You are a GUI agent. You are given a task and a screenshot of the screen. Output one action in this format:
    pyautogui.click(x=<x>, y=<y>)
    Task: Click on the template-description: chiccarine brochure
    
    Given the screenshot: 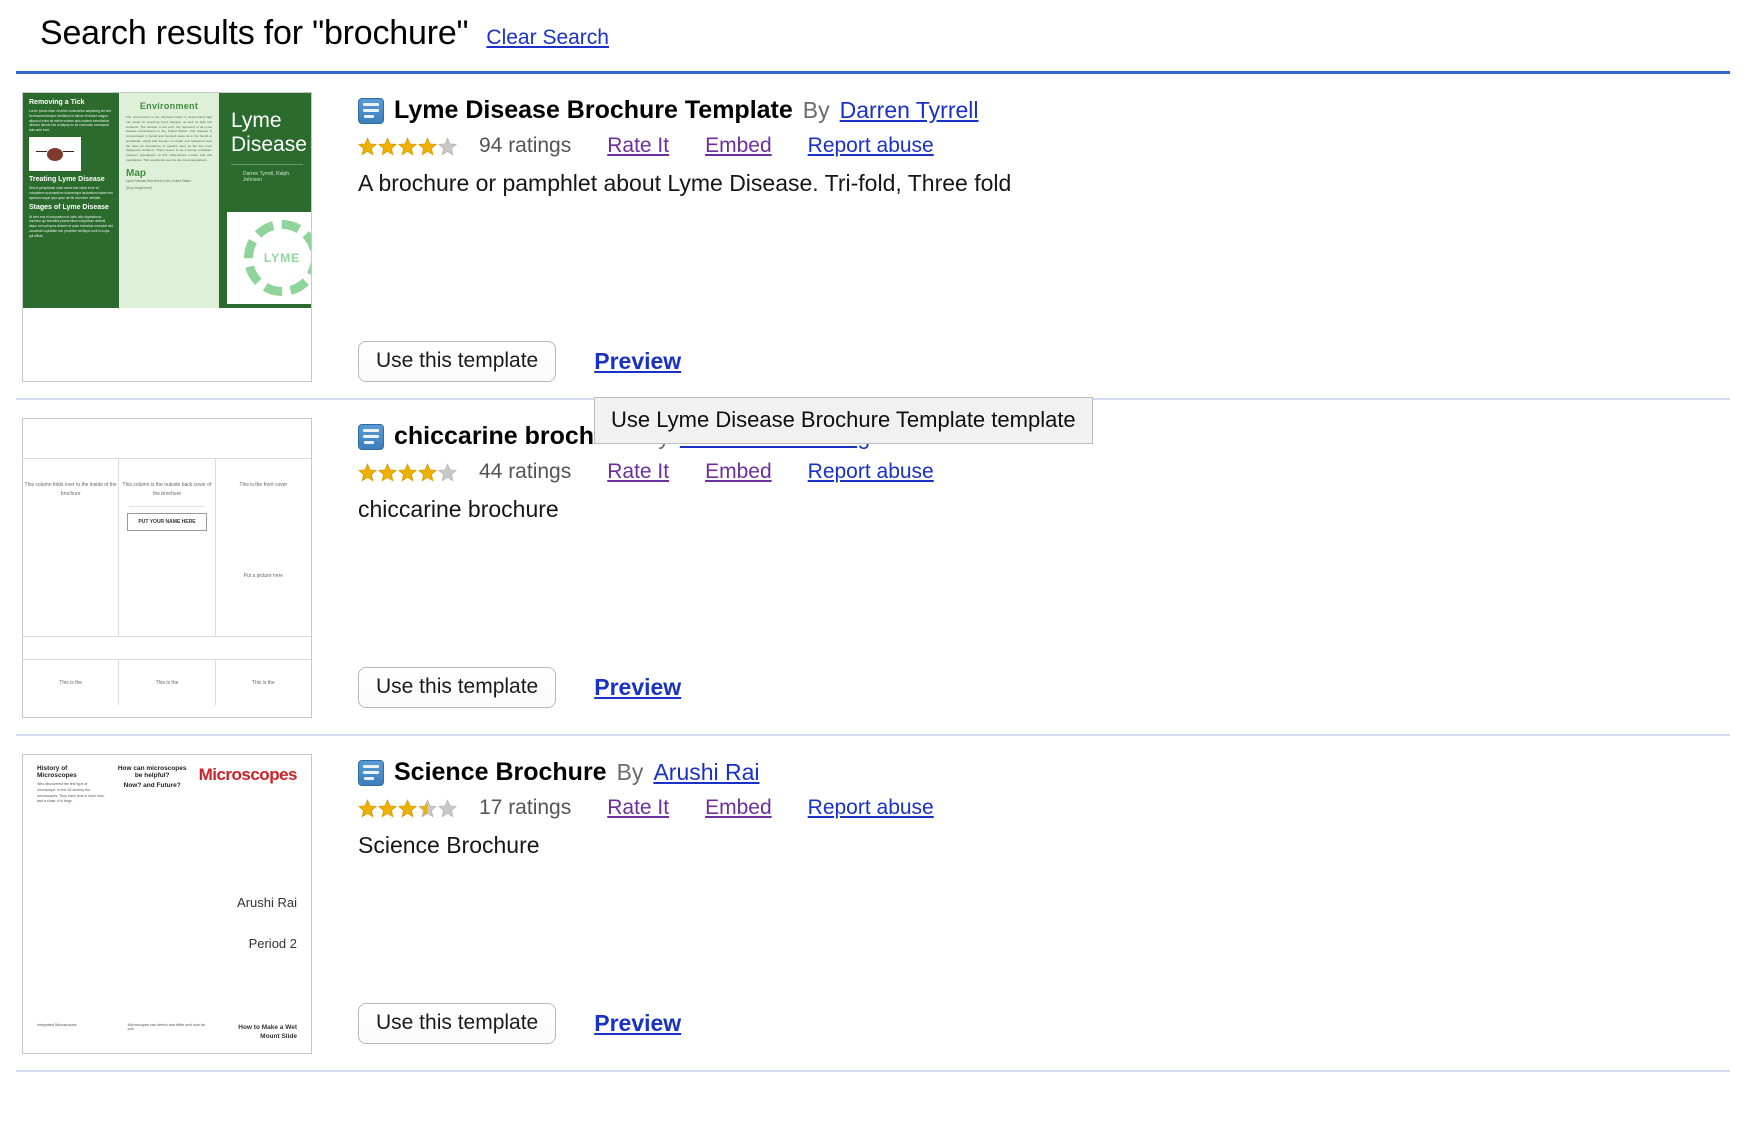 What is the action you would take?
    pyautogui.click(x=458, y=509)
    